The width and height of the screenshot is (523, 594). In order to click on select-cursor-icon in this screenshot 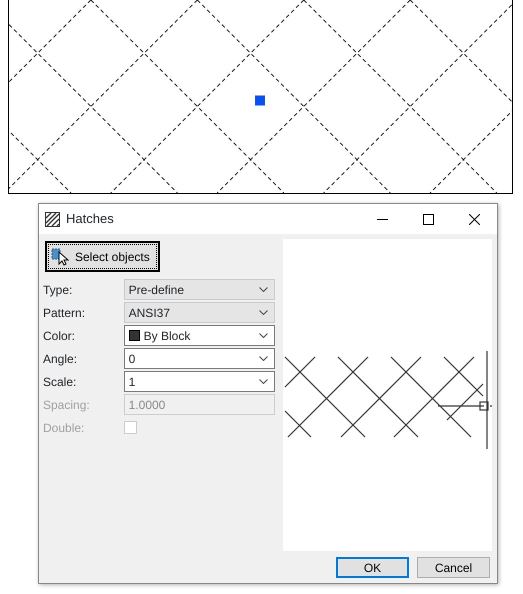, I will do `click(60, 257)`.